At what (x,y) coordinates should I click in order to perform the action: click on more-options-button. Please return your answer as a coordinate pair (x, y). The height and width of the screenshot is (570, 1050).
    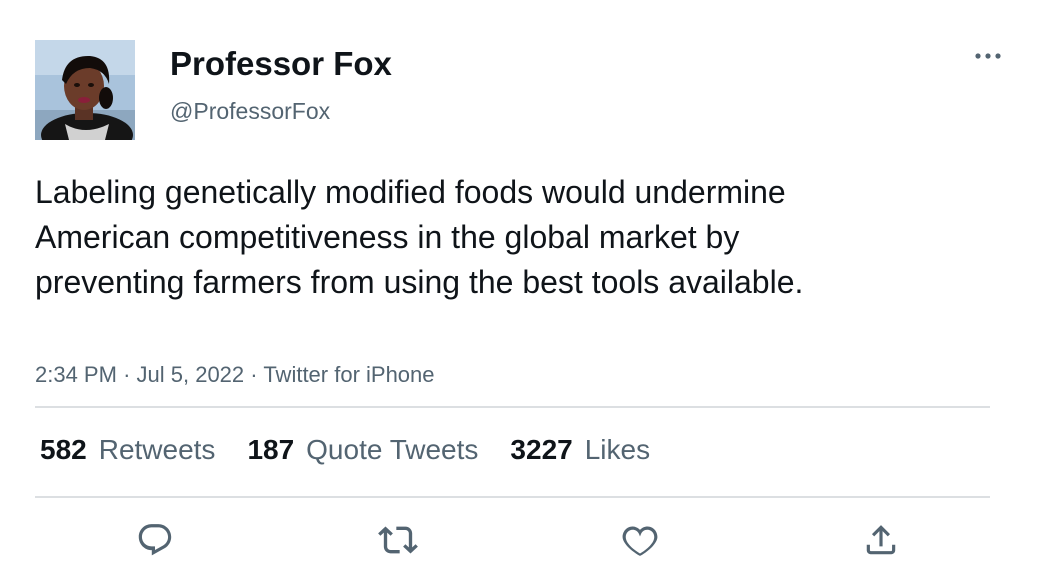
    Looking at the image, I should click on (988, 56).